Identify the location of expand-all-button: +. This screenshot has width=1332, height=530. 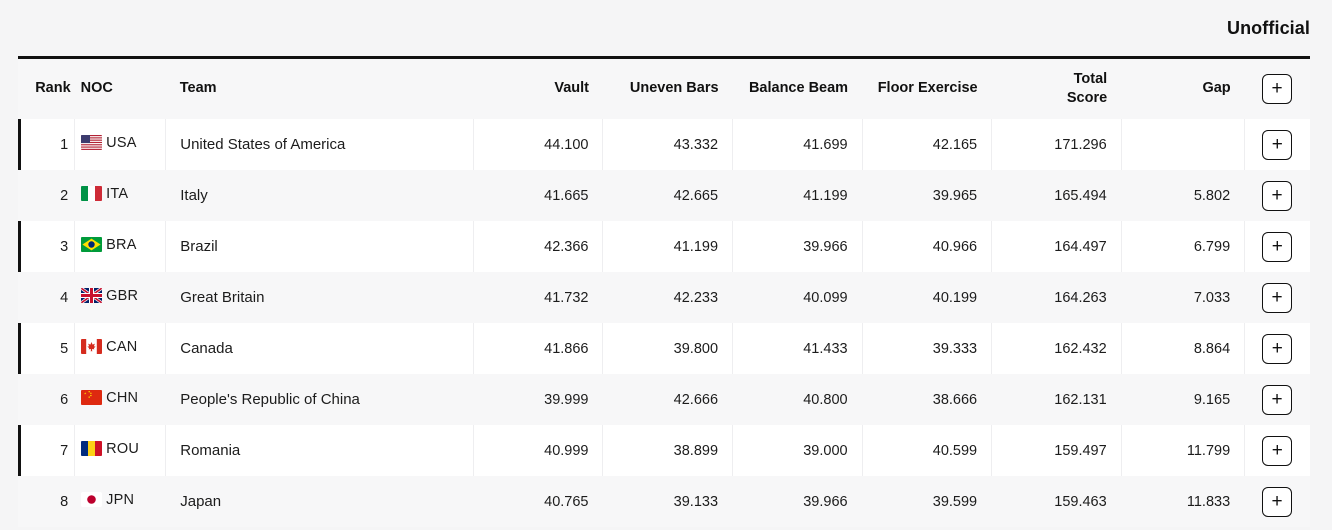
(1277, 89).